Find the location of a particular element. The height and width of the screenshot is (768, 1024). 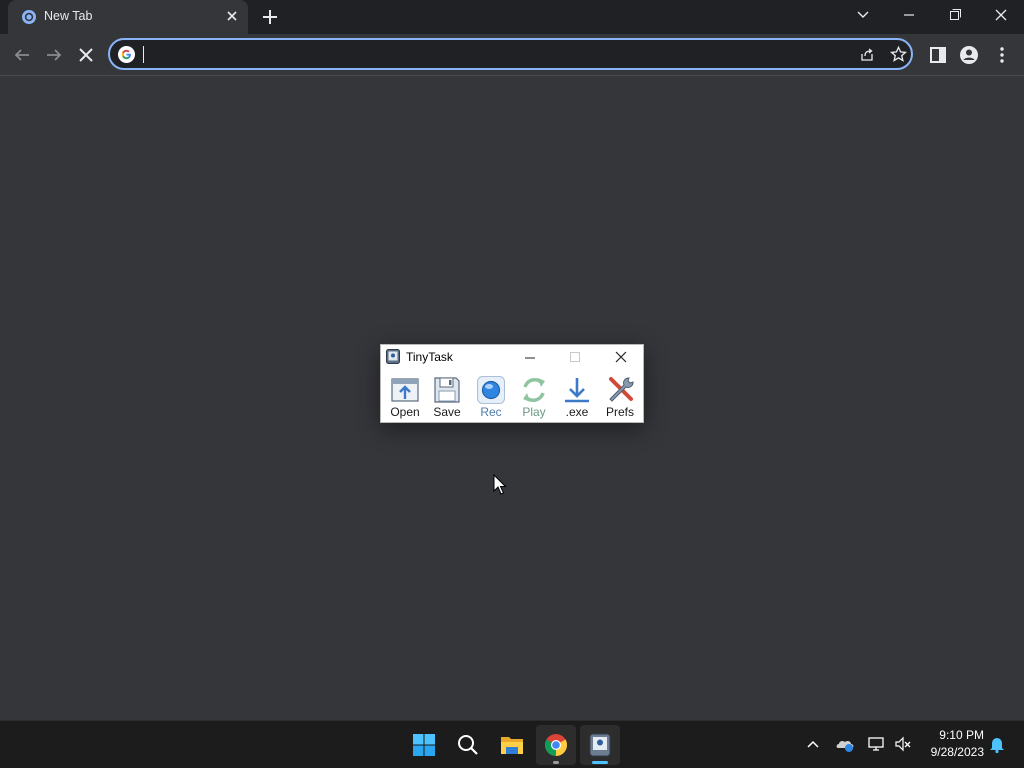

search-icon is located at coordinates (468, 745).